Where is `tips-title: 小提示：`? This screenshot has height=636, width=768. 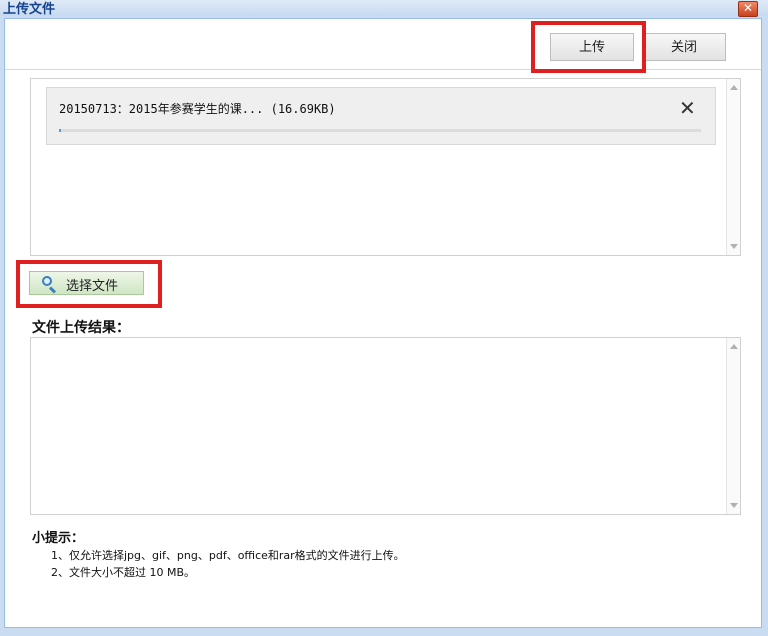 tips-title: 小提示： is located at coordinates (58, 538).